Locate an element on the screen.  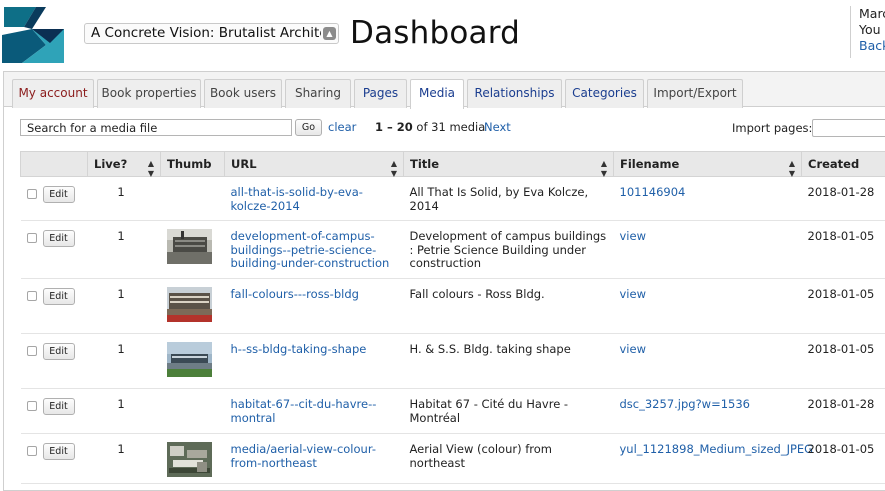
url-link: habitat-67--cit-du-havre--montral is located at coordinates (304, 411).